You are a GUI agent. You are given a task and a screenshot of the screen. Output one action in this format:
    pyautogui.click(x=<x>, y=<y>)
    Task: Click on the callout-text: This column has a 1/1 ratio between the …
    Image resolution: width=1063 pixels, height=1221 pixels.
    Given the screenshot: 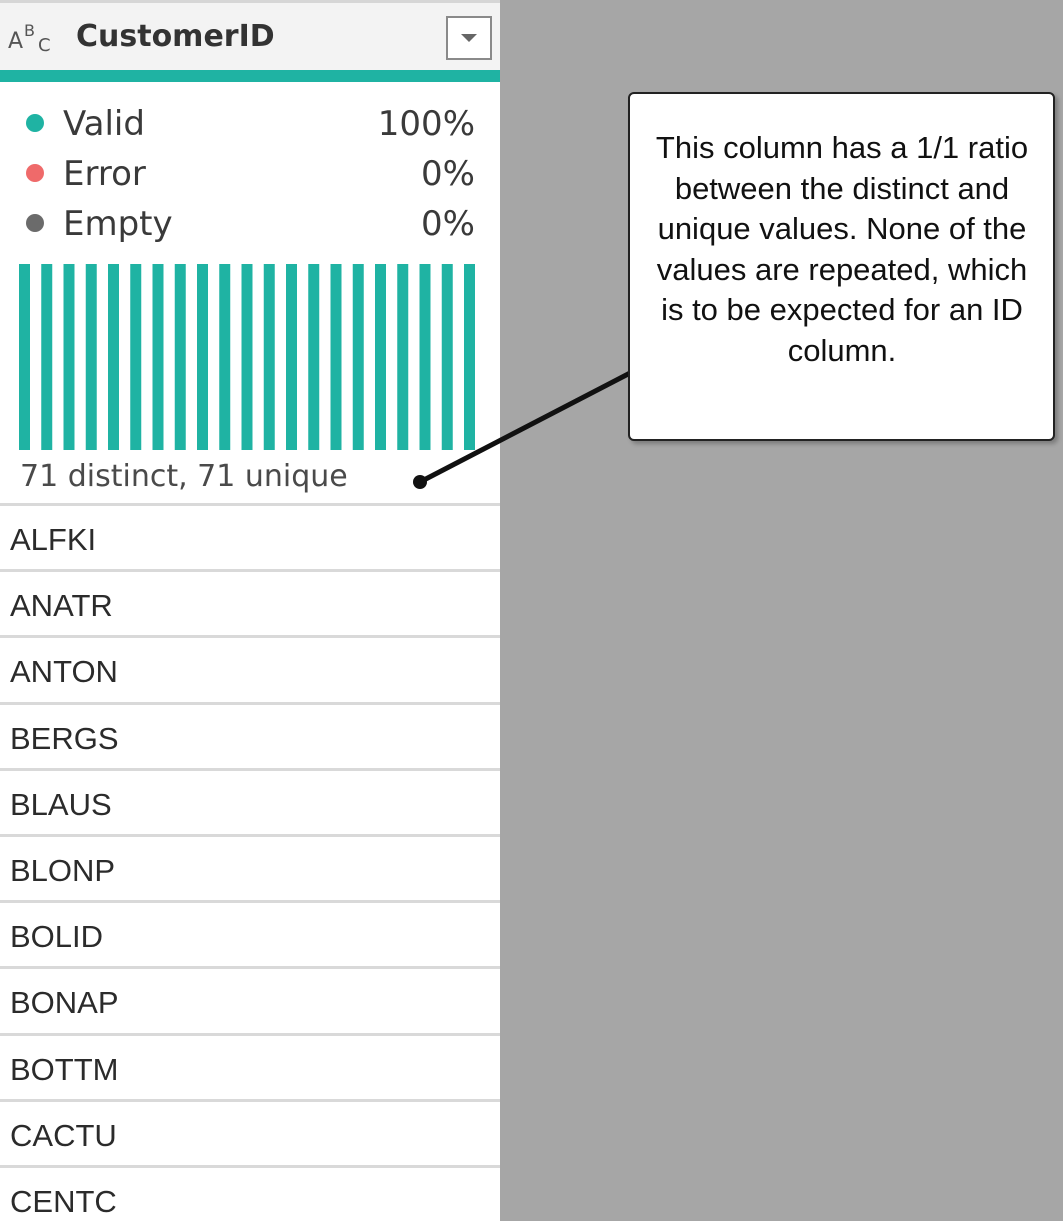 What is the action you would take?
    pyautogui.click(x=842, y=249)
    